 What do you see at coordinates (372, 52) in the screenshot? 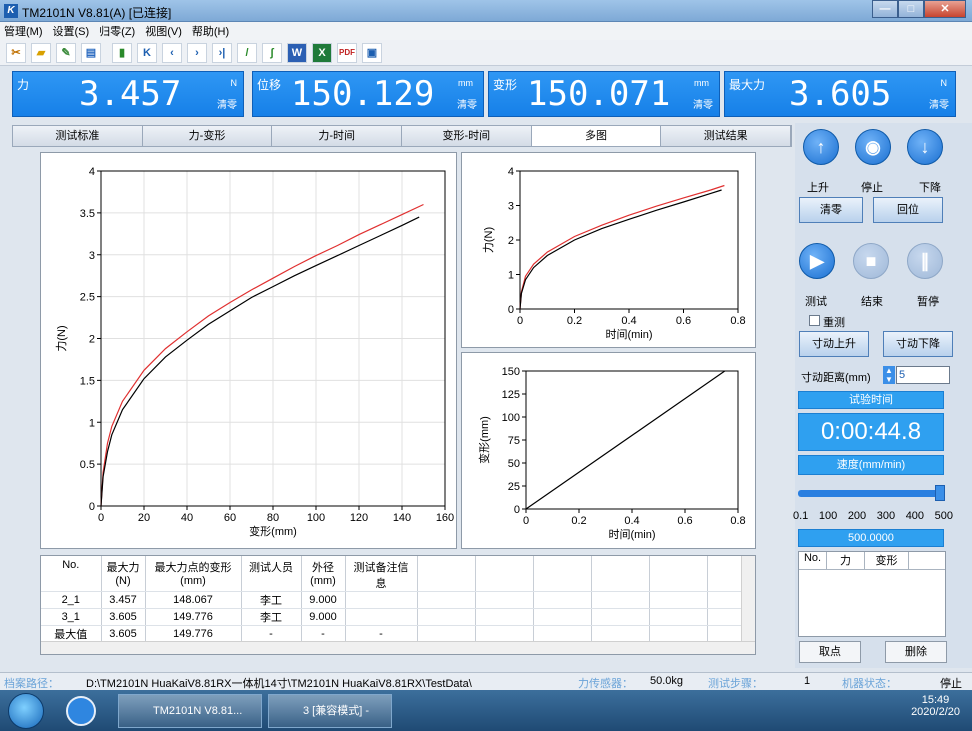
I see `export-icon: ▣` at bounding box center [372, 52].